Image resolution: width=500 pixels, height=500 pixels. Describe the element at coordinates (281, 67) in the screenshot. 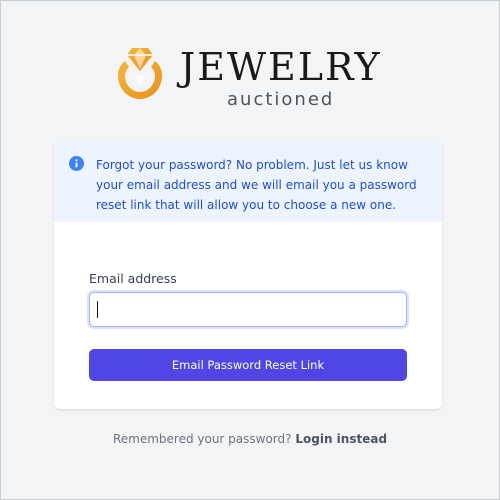

I see `brand-name: JEWELRY` at that location.